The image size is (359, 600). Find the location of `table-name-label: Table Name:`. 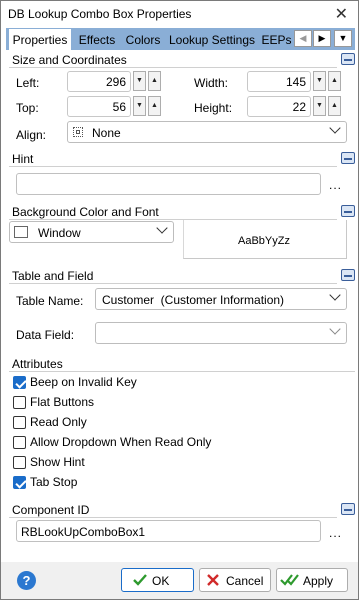

table-name-label: Table Name: is located at coordinates (50, 301).